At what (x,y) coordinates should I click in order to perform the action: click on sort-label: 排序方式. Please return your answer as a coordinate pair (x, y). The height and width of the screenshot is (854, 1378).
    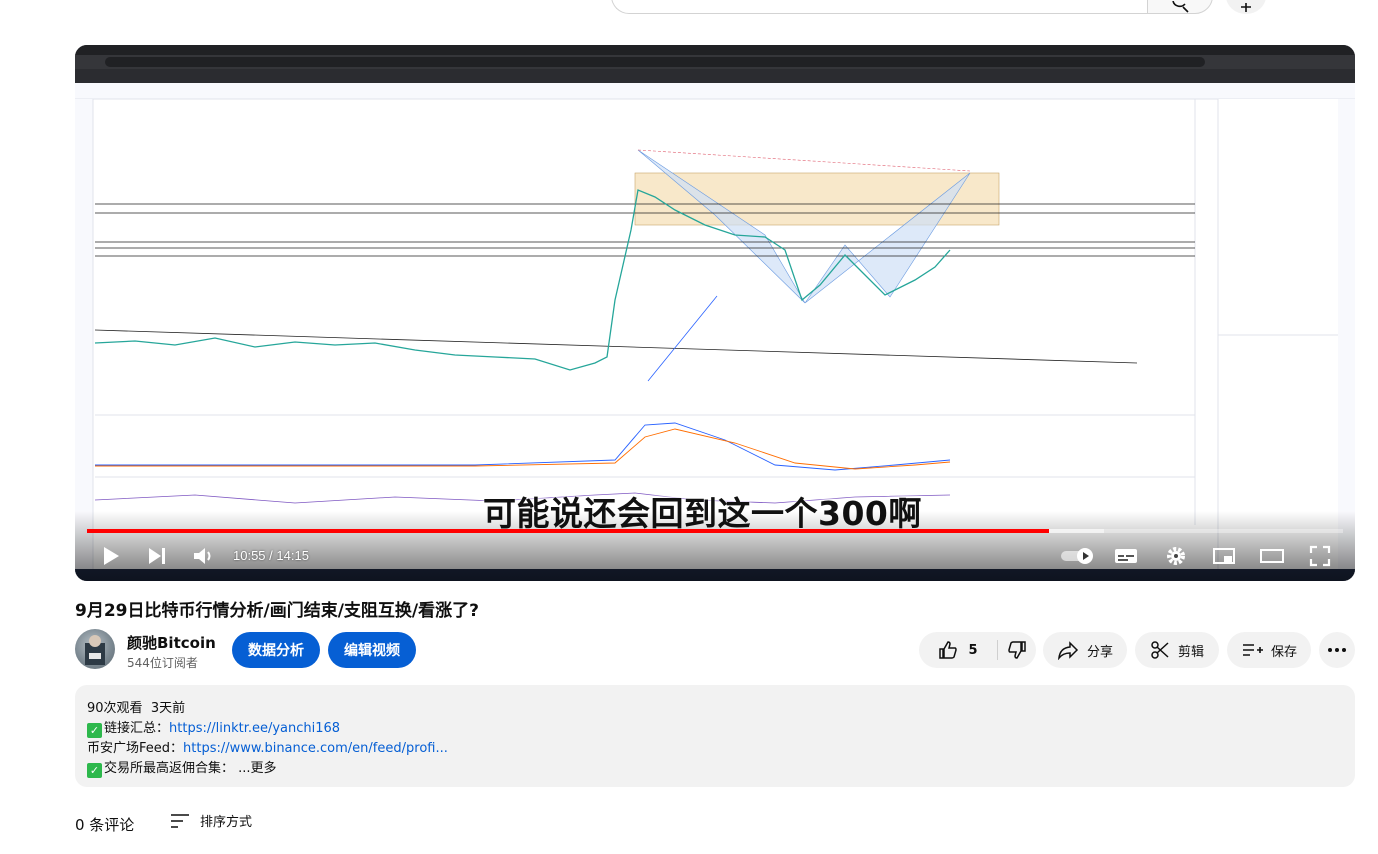
    Looking at the image, I should click on (226, 822).